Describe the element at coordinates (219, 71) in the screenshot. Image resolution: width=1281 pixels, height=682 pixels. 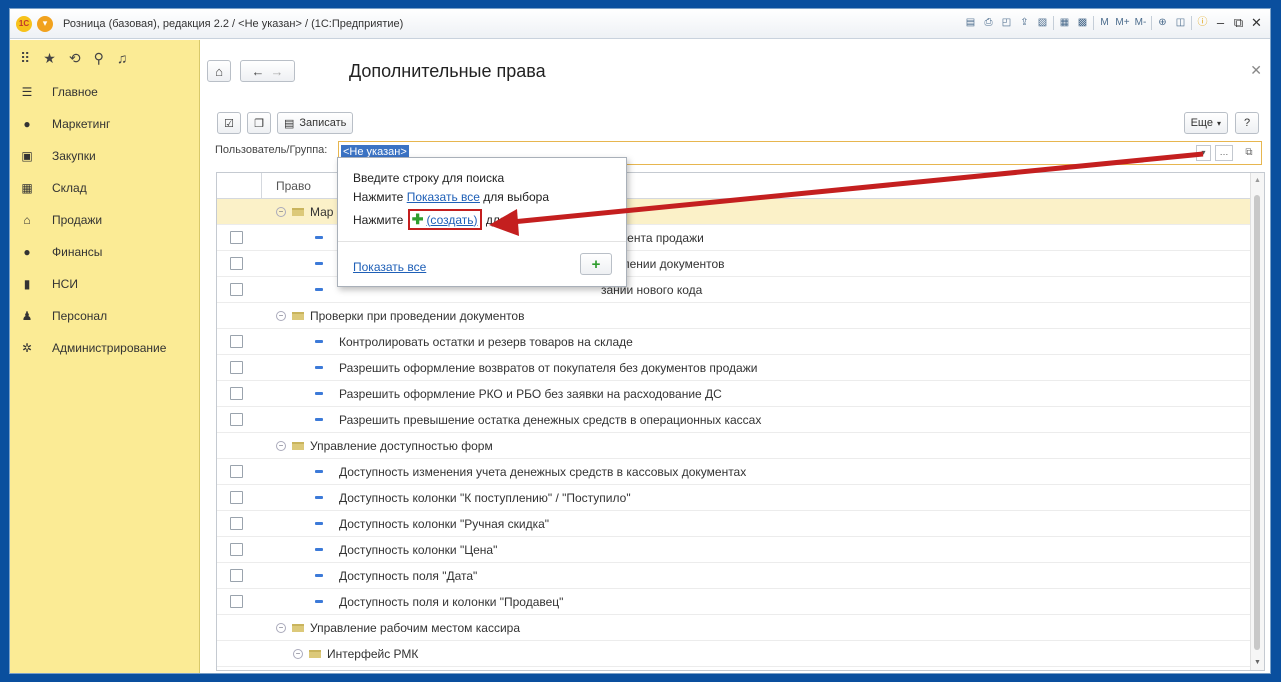
I see `home-button: ⌂` at that location.